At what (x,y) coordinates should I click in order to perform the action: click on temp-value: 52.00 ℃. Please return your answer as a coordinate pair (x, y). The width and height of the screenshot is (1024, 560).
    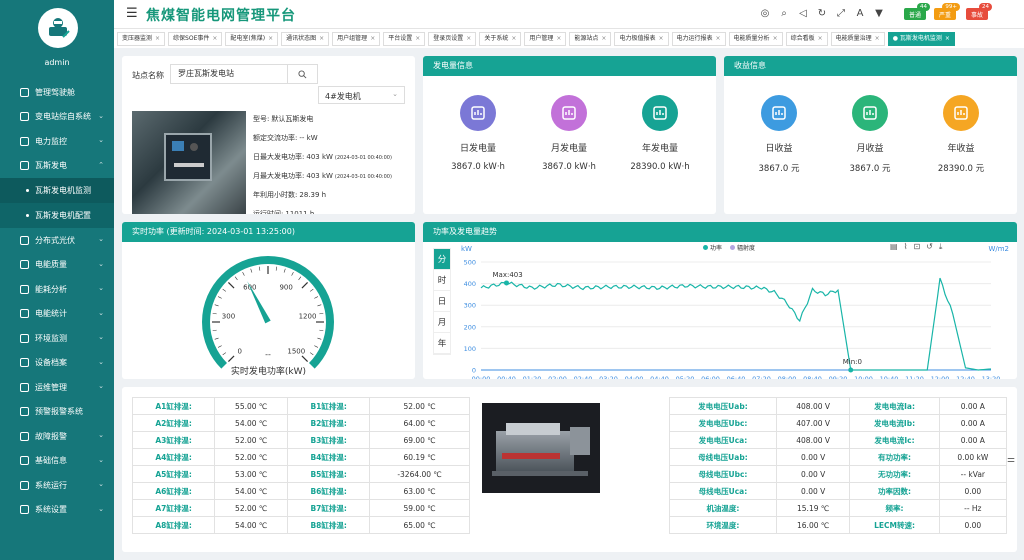
    Looking at the image, I should click on (251, 457).